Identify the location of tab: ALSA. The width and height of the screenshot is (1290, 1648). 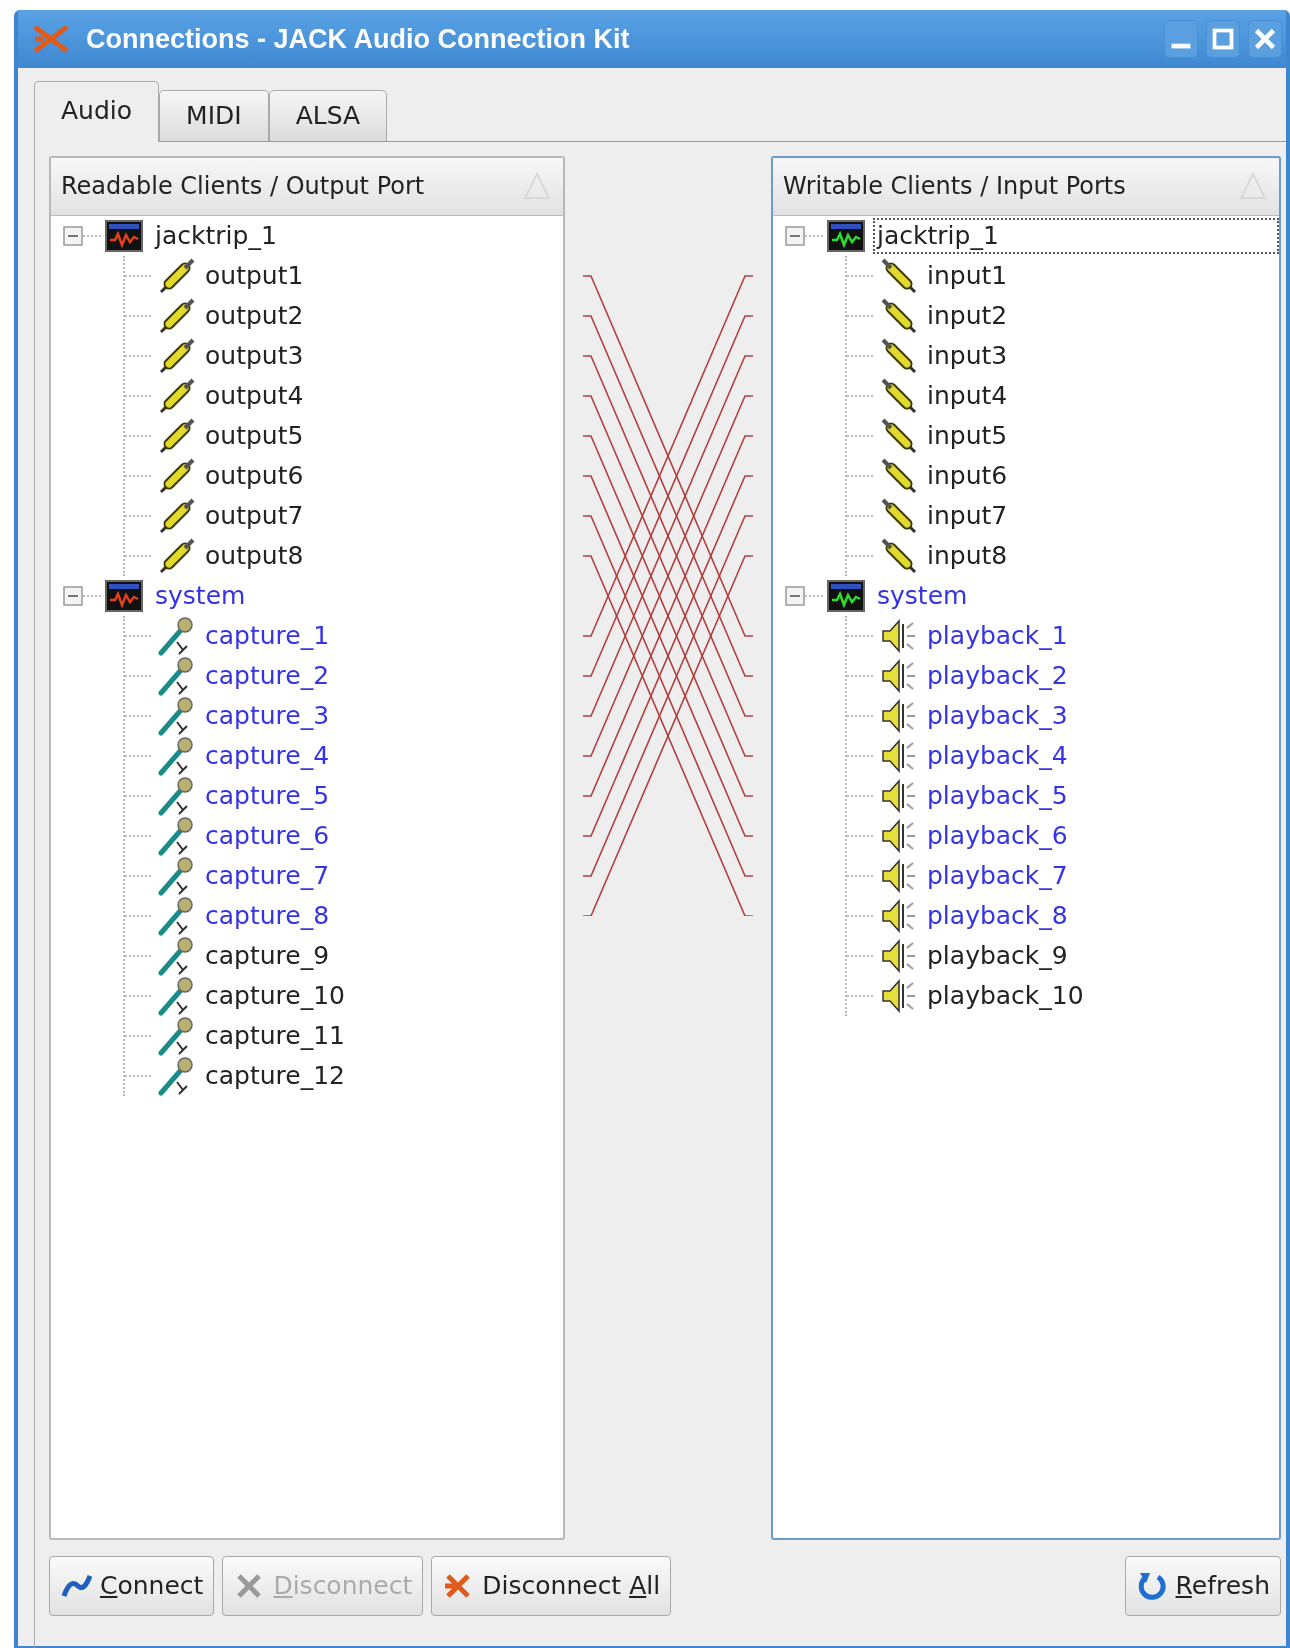
(328, 115).